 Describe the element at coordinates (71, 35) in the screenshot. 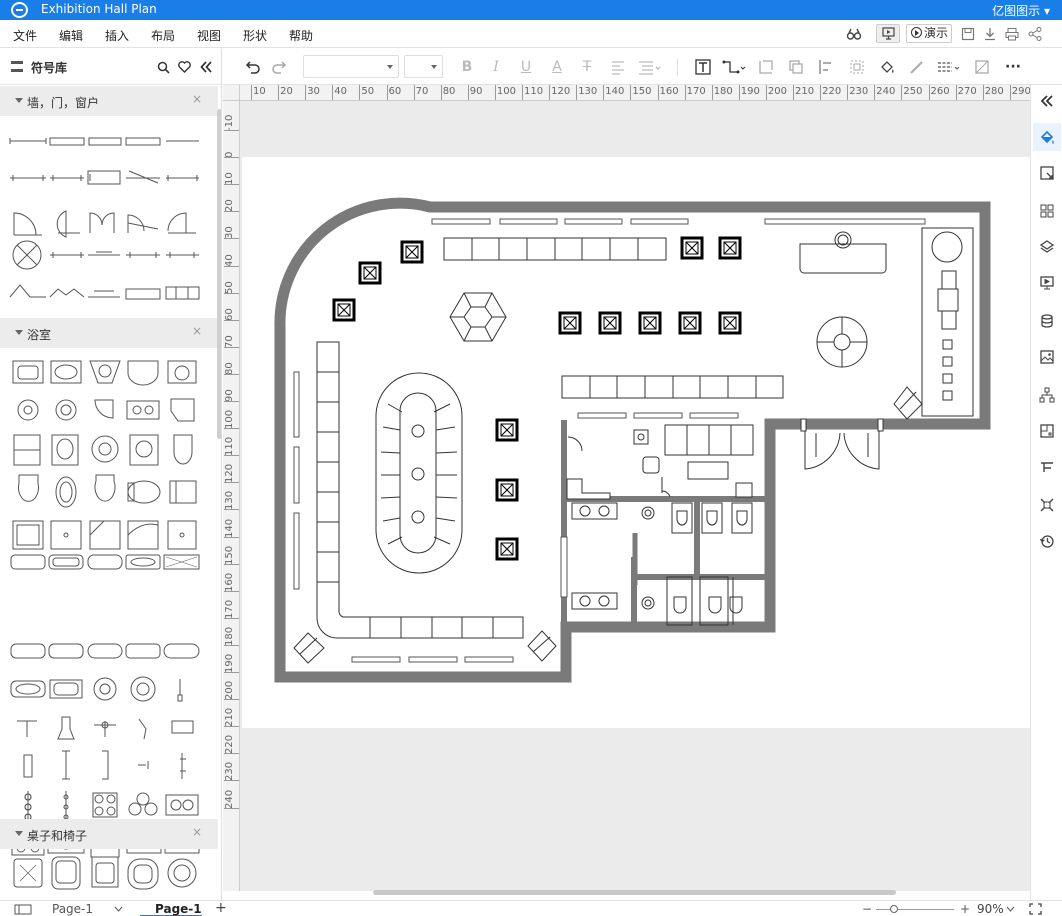

I see `menu-edit: 编辑` at that location.